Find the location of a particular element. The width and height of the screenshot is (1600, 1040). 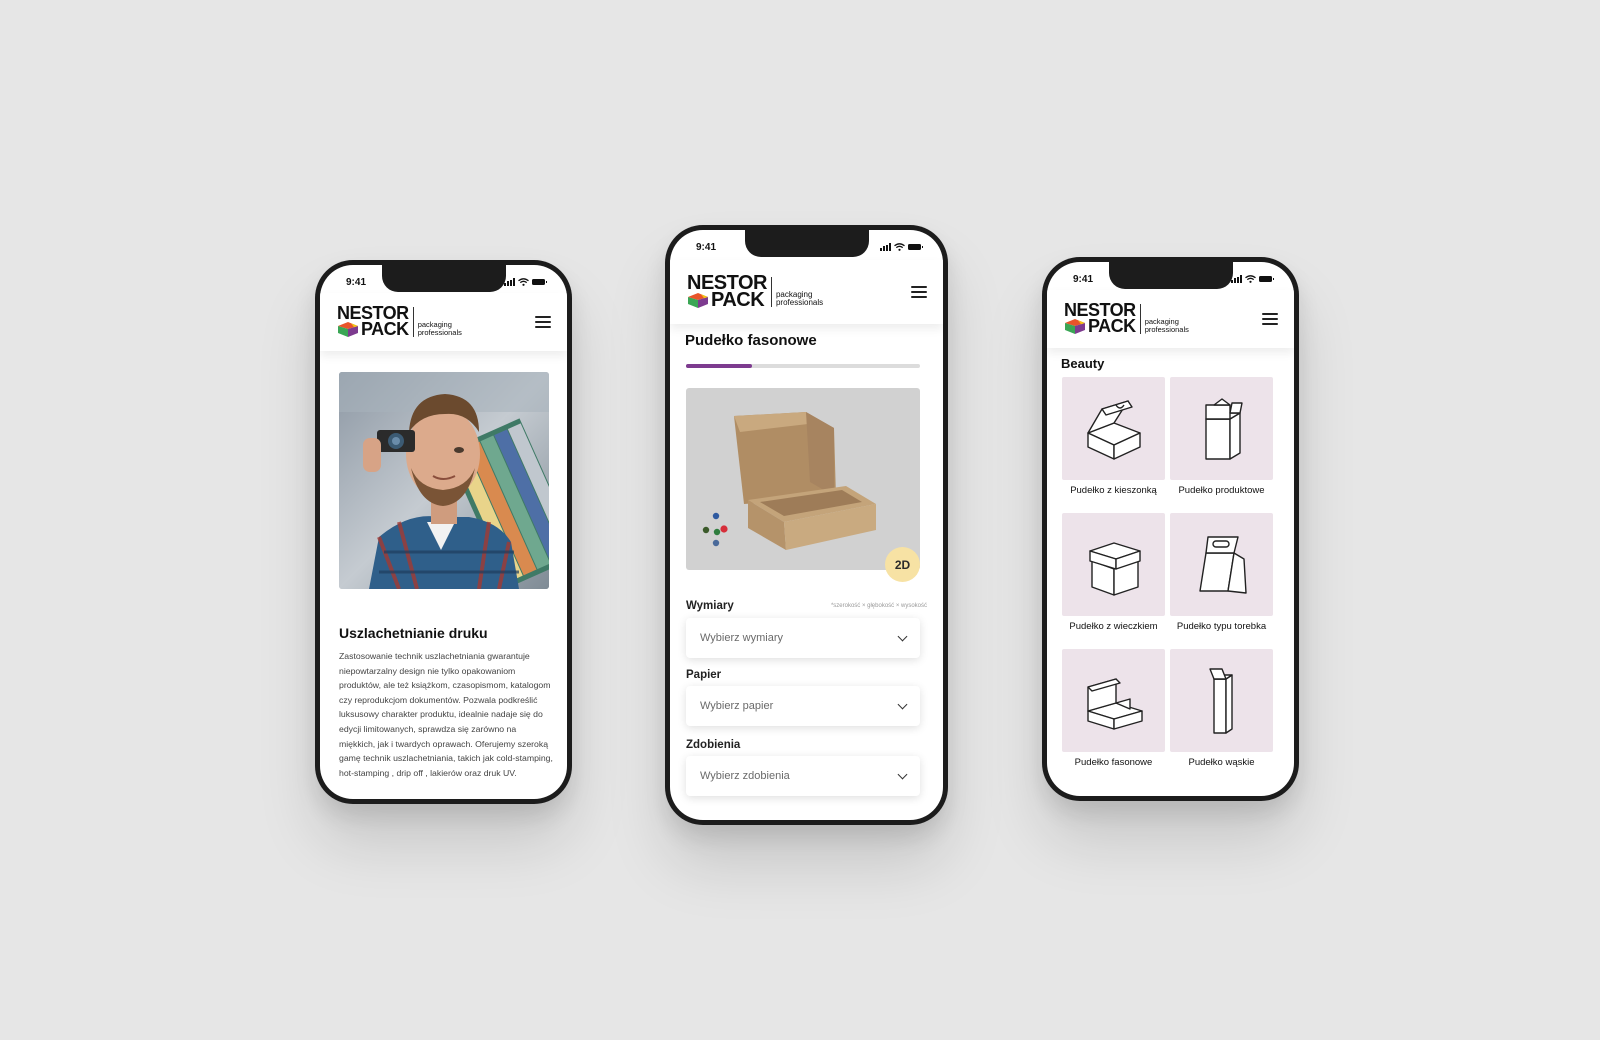

mailer-box-icon is located at coordinates (1114, 703).